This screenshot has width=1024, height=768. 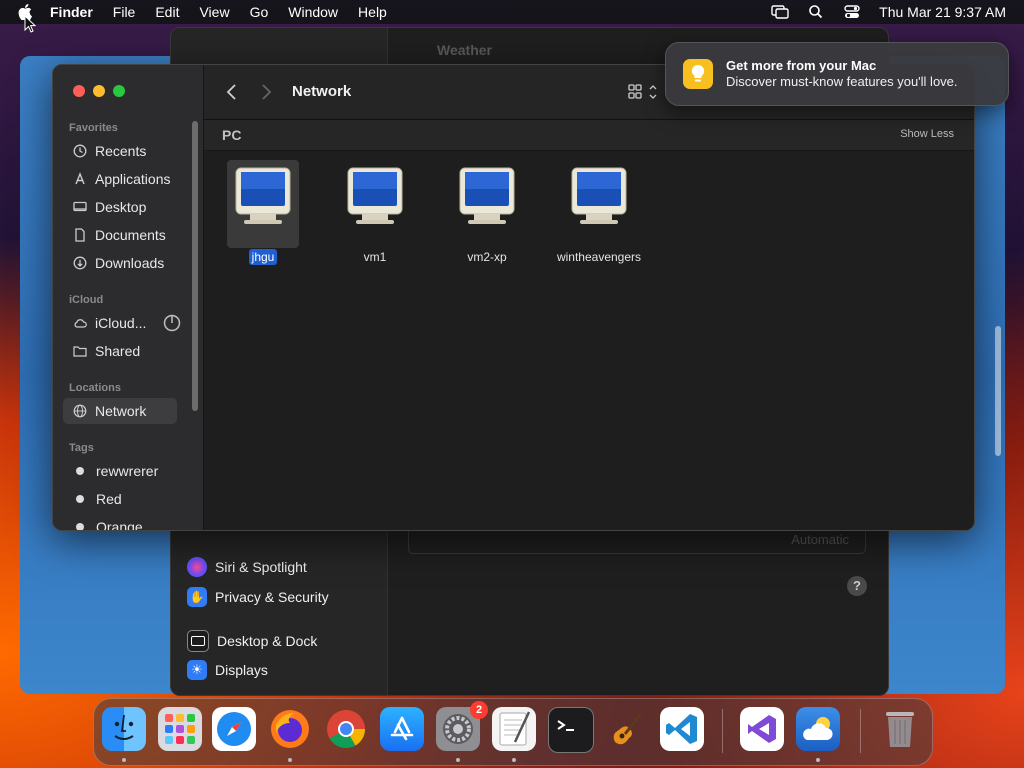 I want to click on cloud-icon, so click(x=80, y=323).